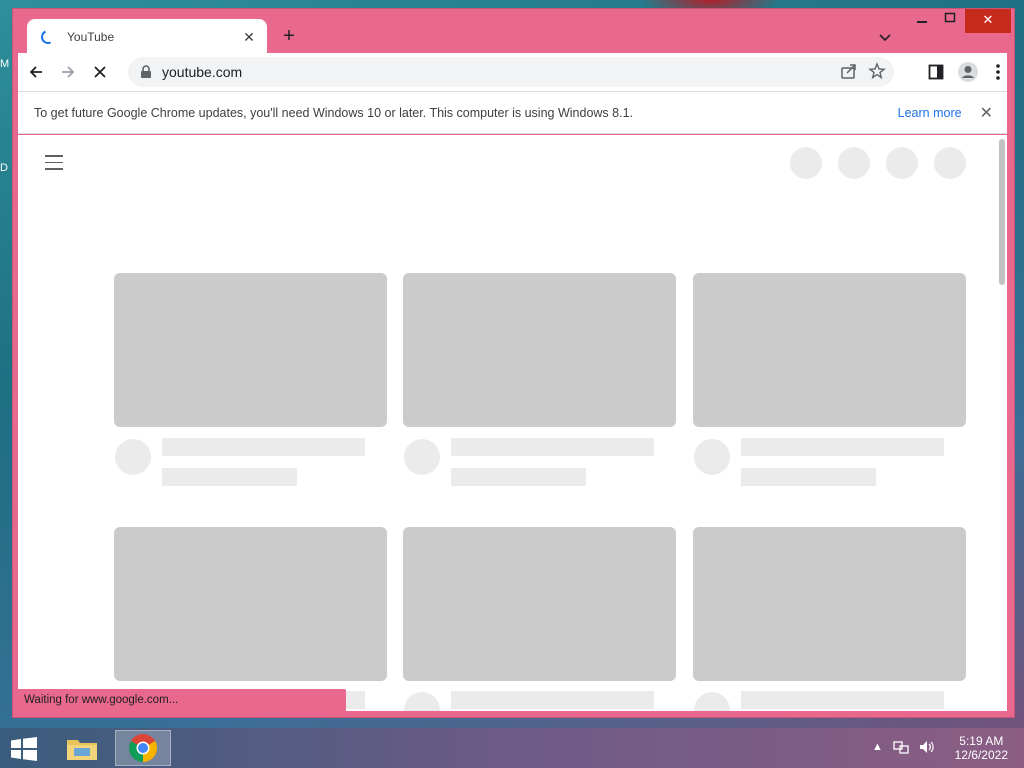  Describe the element at coordinates (4, 168) in the screenshot. I see `desktop-icon-label: D` at that location.